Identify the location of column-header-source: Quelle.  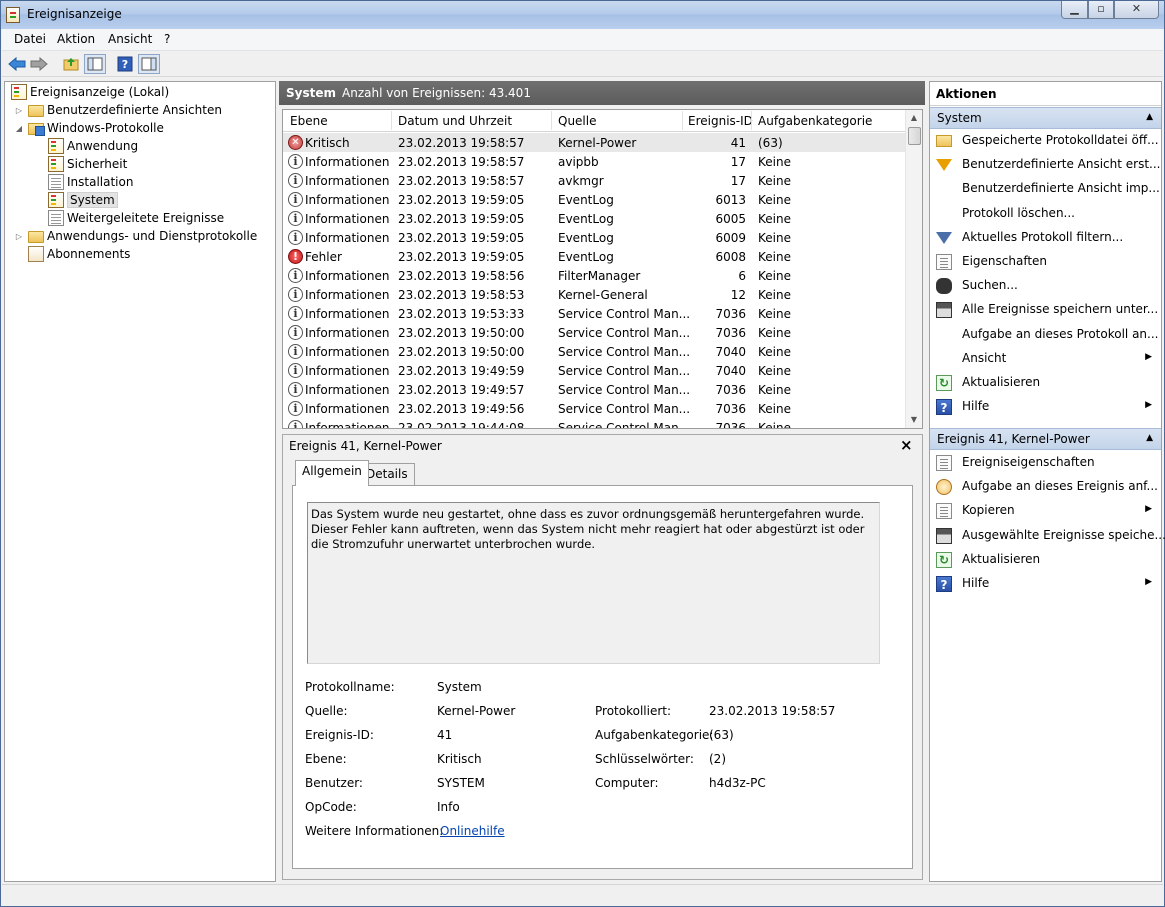
(577, 121).